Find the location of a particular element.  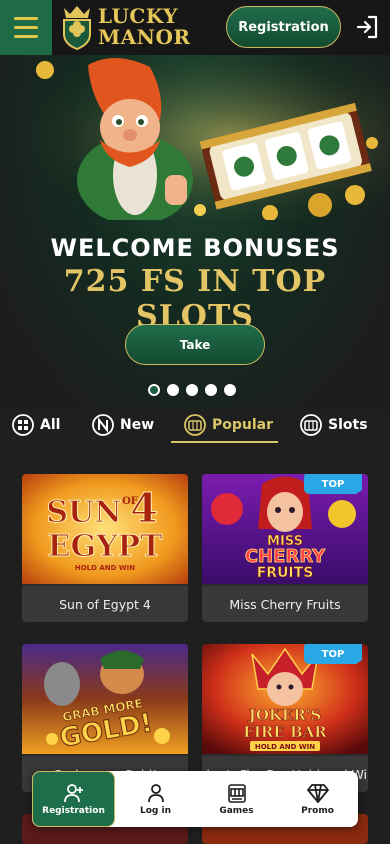

bottom-navigation: Registration Log in Games Promo is located at coordinates (195, 799).